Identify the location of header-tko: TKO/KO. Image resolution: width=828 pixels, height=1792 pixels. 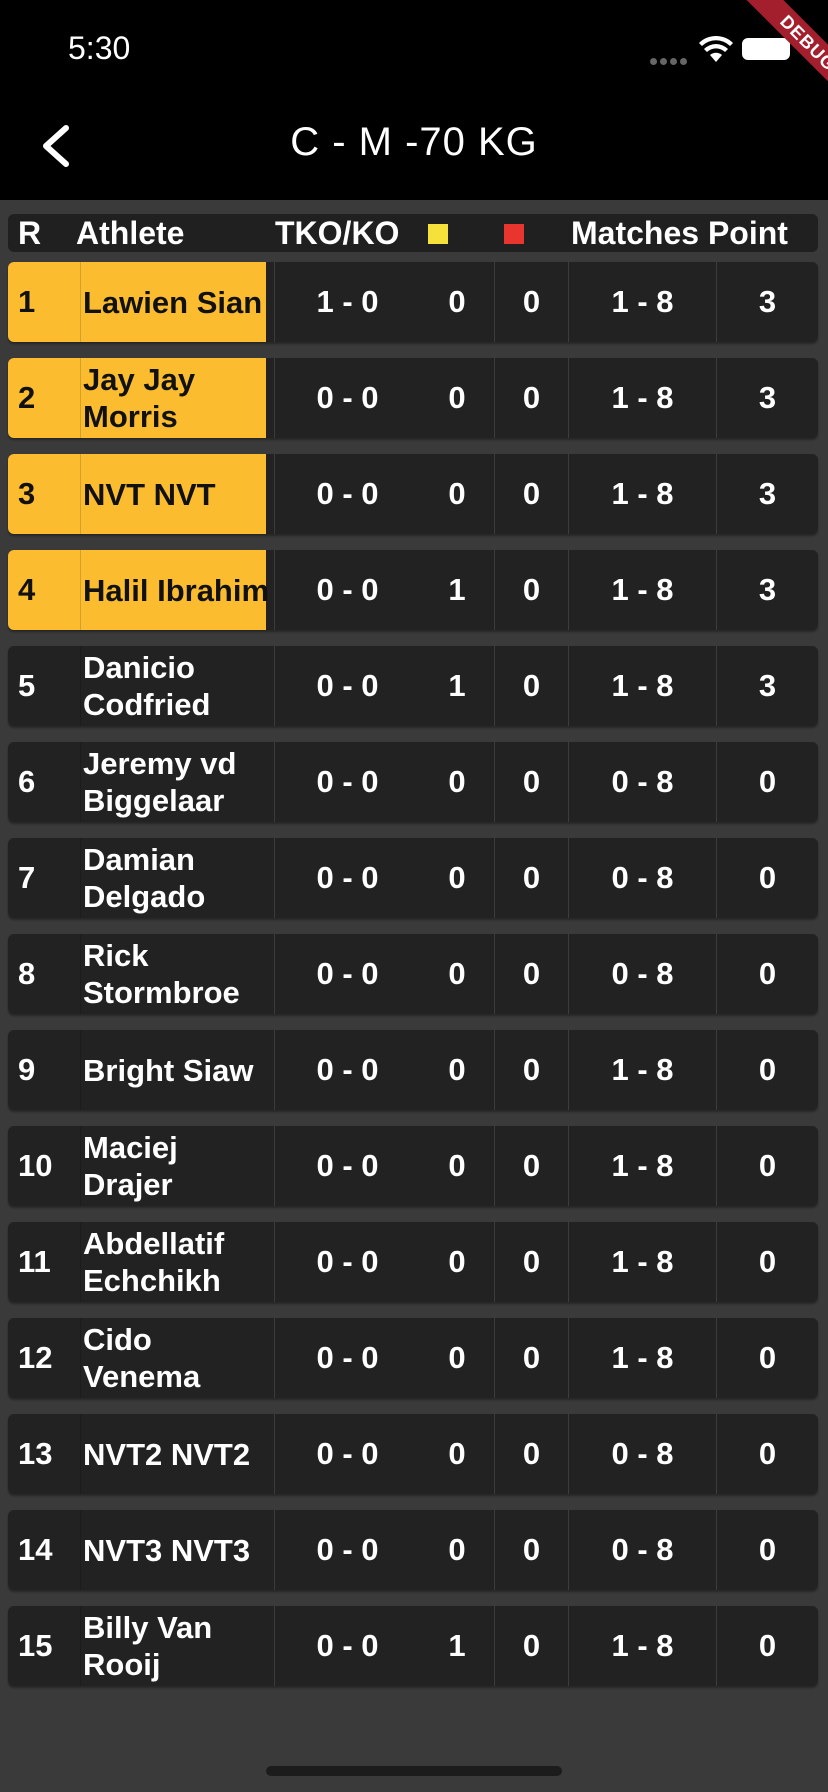
(337, 233).